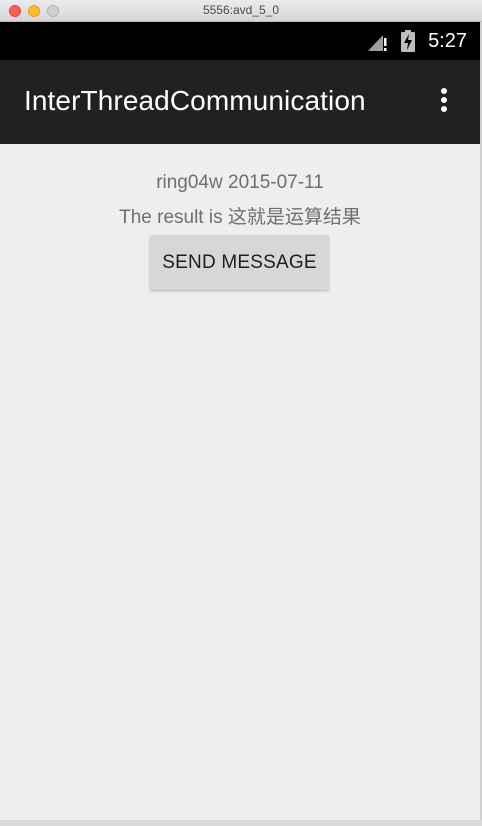 This screenshot has height=826, width=482. Describe the element at coordinates (444, 102) in the screenshot. I see `overflow-menu-icon` at that location.